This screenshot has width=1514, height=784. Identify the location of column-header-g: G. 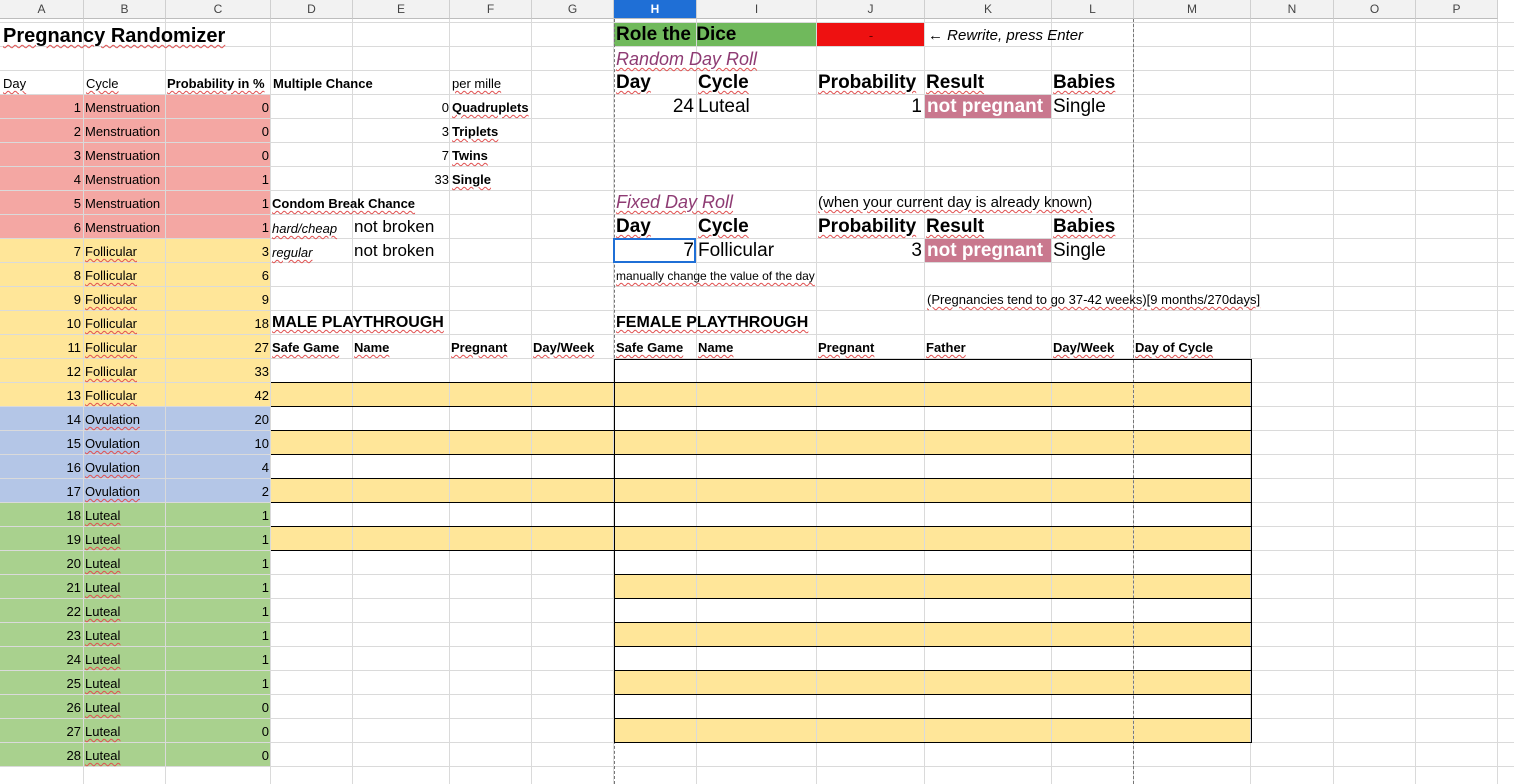
(573, 9).